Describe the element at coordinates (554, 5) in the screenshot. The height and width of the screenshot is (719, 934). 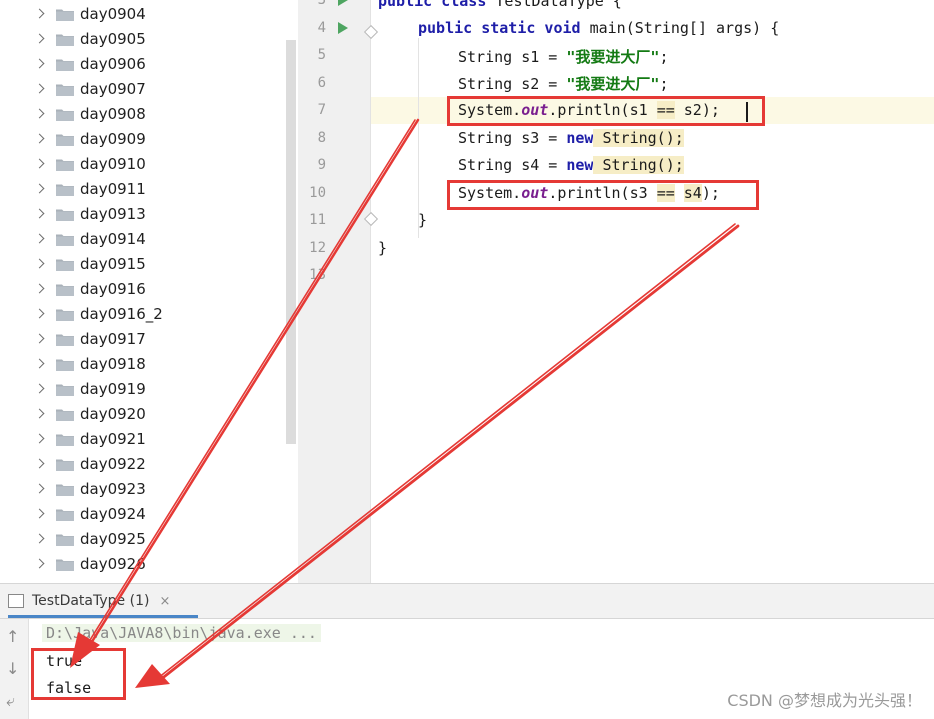
I see `code-text: TestDataType {` at that location.